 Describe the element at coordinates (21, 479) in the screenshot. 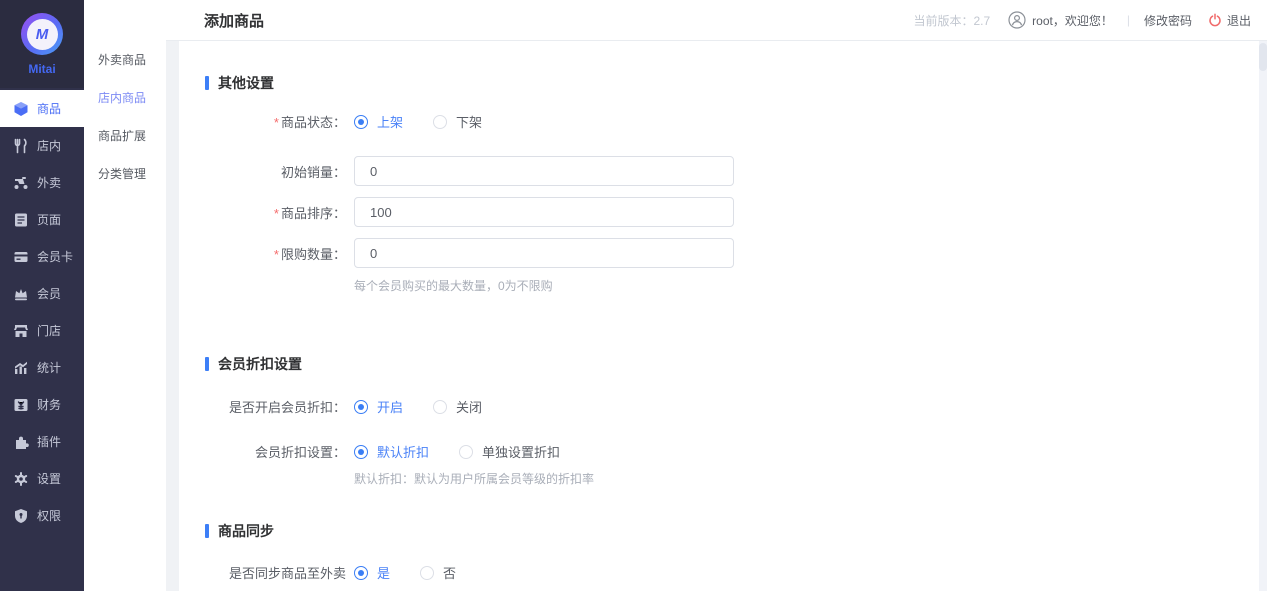

I see `gear-icon` at that location.